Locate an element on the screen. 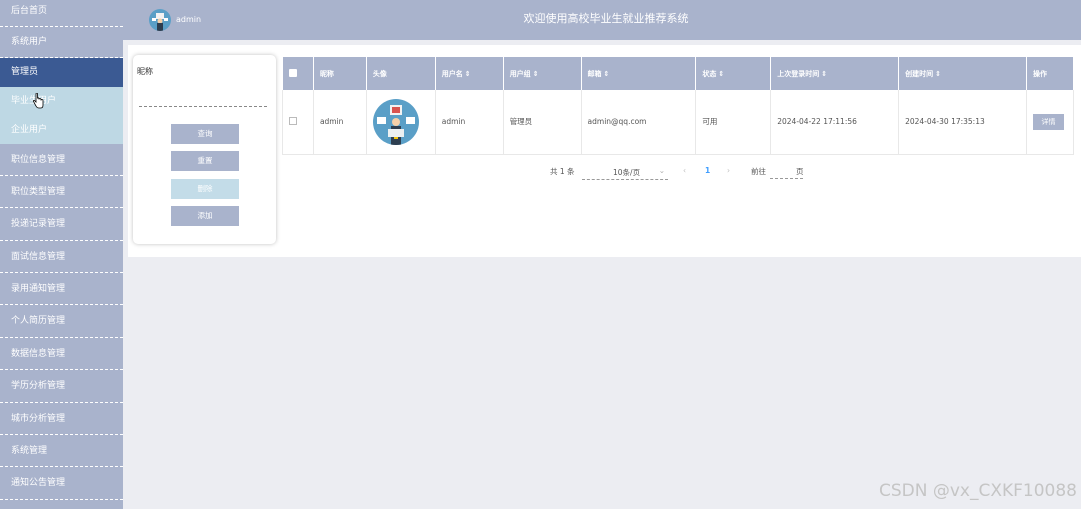  goto-label: 前往 is located at coordinates (758, 171).